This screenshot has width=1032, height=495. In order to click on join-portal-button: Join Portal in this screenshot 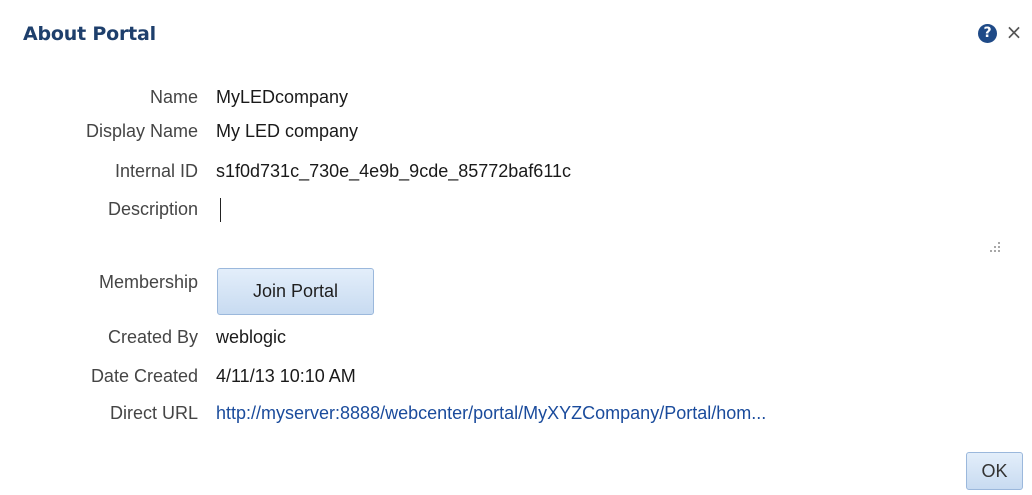, I will do `click(295, 291)`.